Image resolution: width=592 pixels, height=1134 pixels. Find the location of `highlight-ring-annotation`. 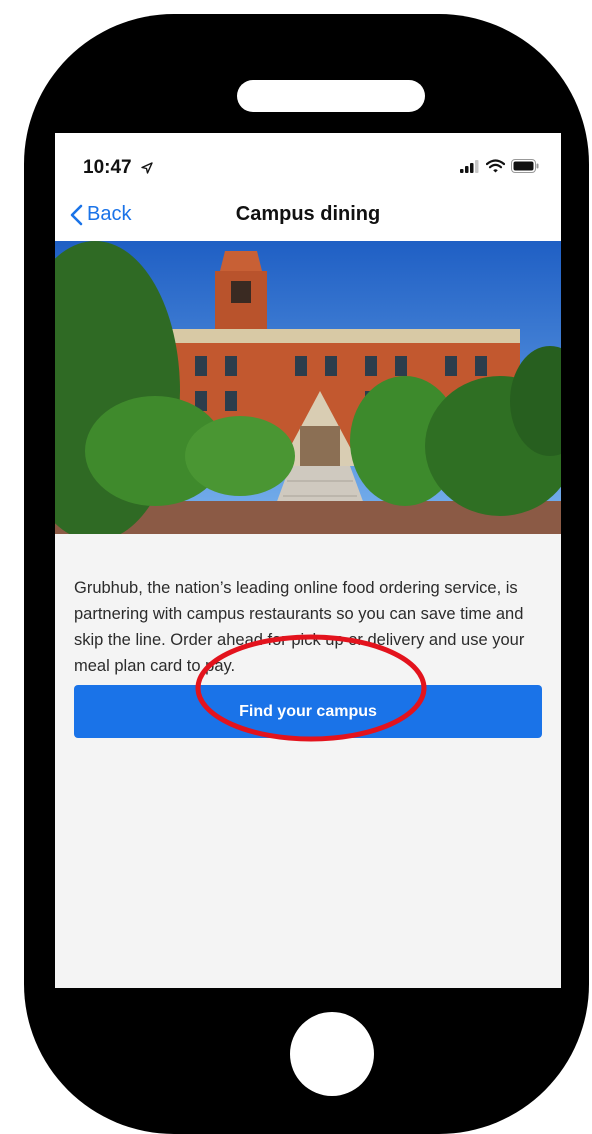

highlight-ring-annotation is located at coordinates (311, 688).